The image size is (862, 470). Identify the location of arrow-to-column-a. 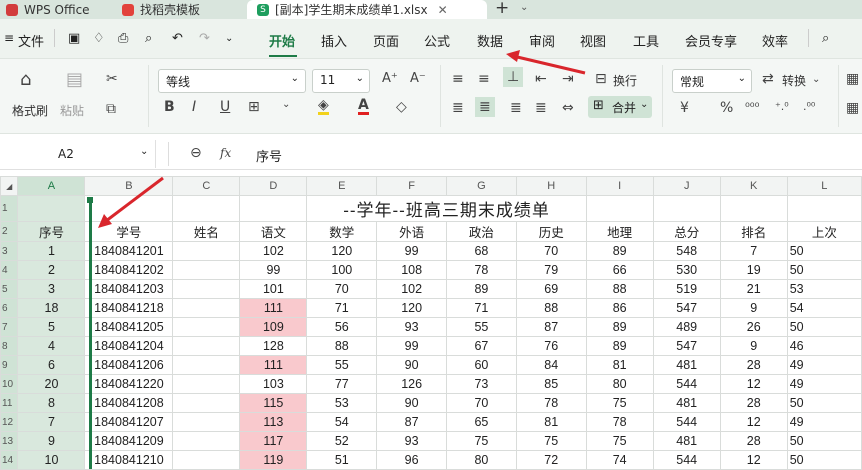
(134, 199).